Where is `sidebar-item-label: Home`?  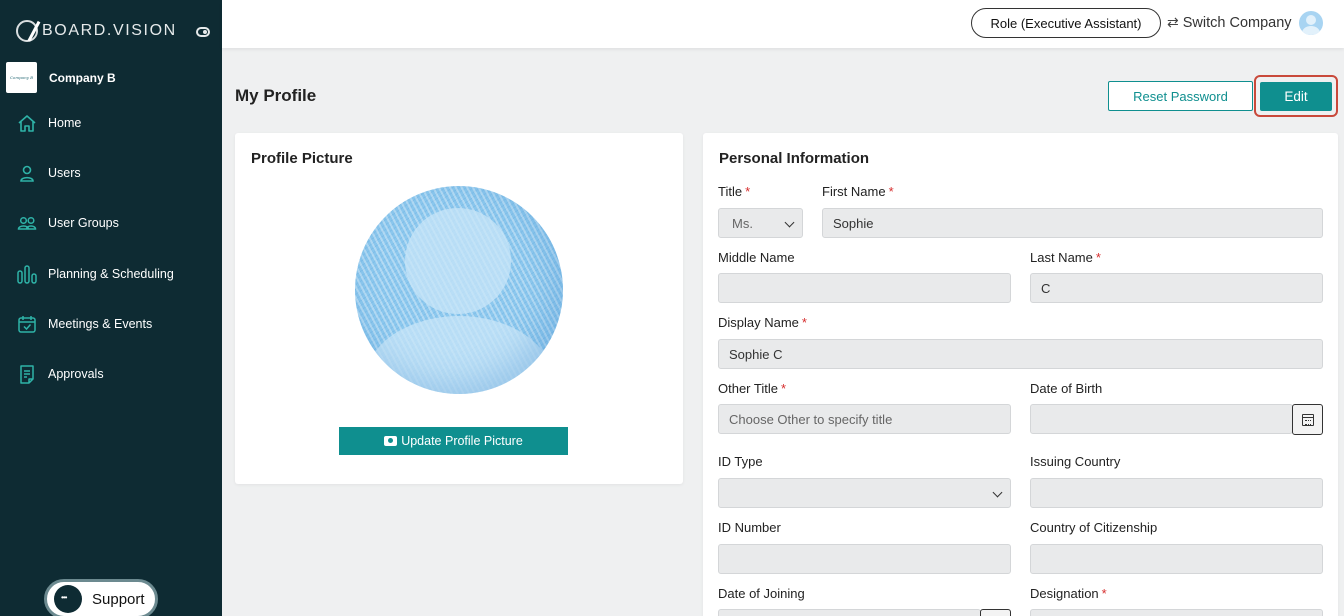 sidebar-item-label: Home is located at coordinates (65, 123).